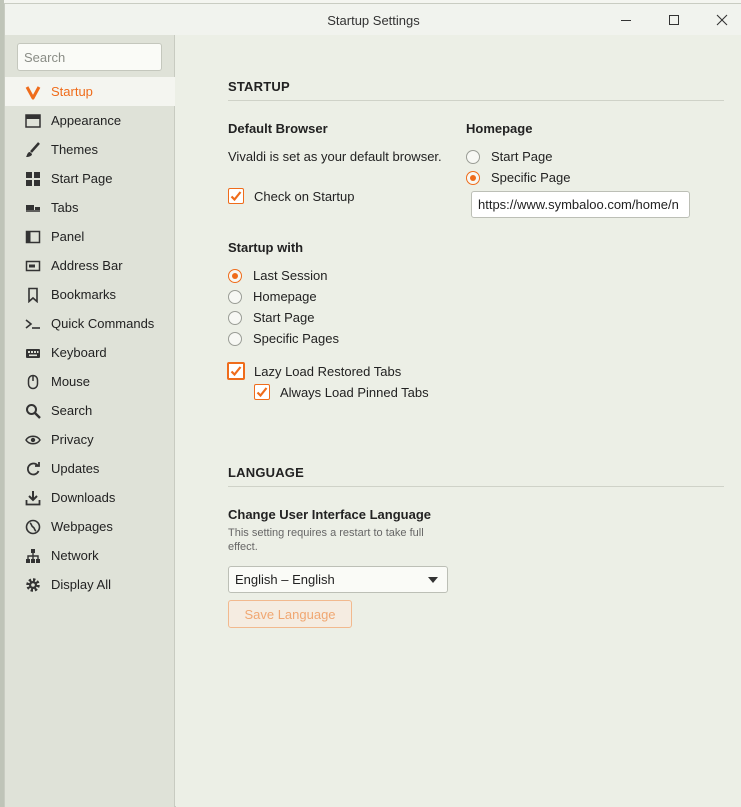  What do you see at coordinates (74, 149) in the screenshot?
I see `sidebar-item-label: Themes` at bounding box center [74, 149].